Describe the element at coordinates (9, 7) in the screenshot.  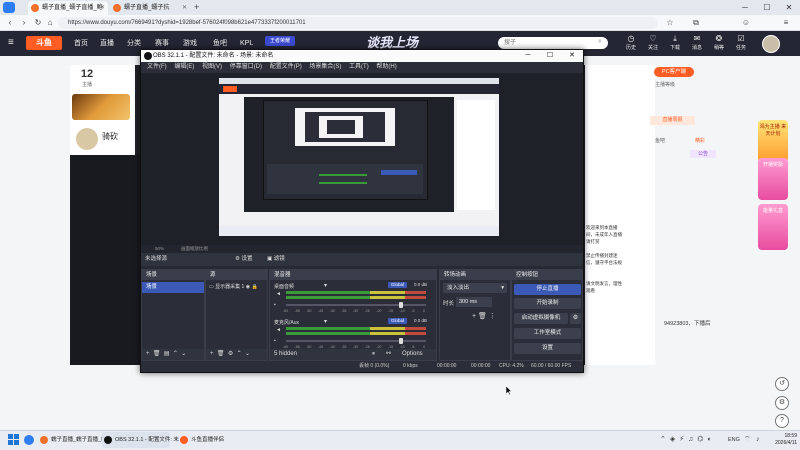
I see `browser-logo-icon` at that location.